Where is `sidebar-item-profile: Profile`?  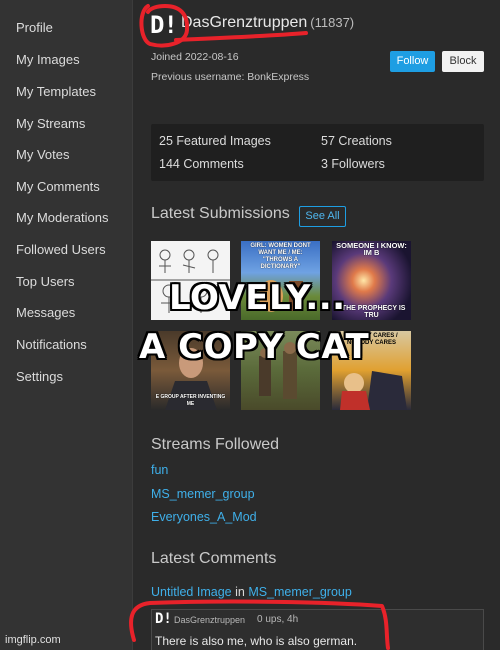
sidebar-item-profile: Profile is located at coordinates (34, 27).